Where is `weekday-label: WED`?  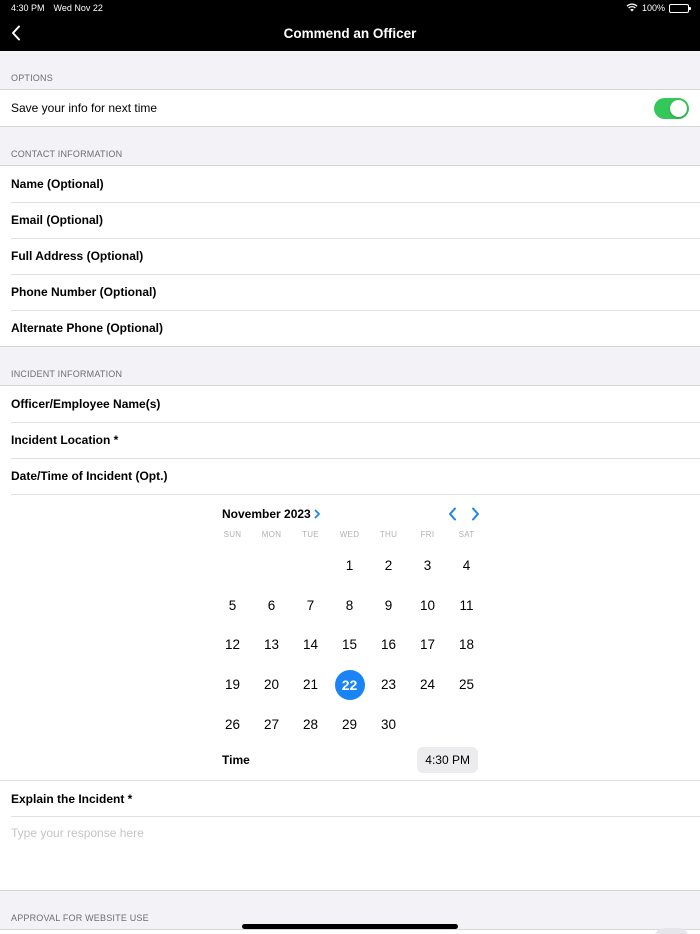
weekday-label: WED is located at coordinates (349, 534).